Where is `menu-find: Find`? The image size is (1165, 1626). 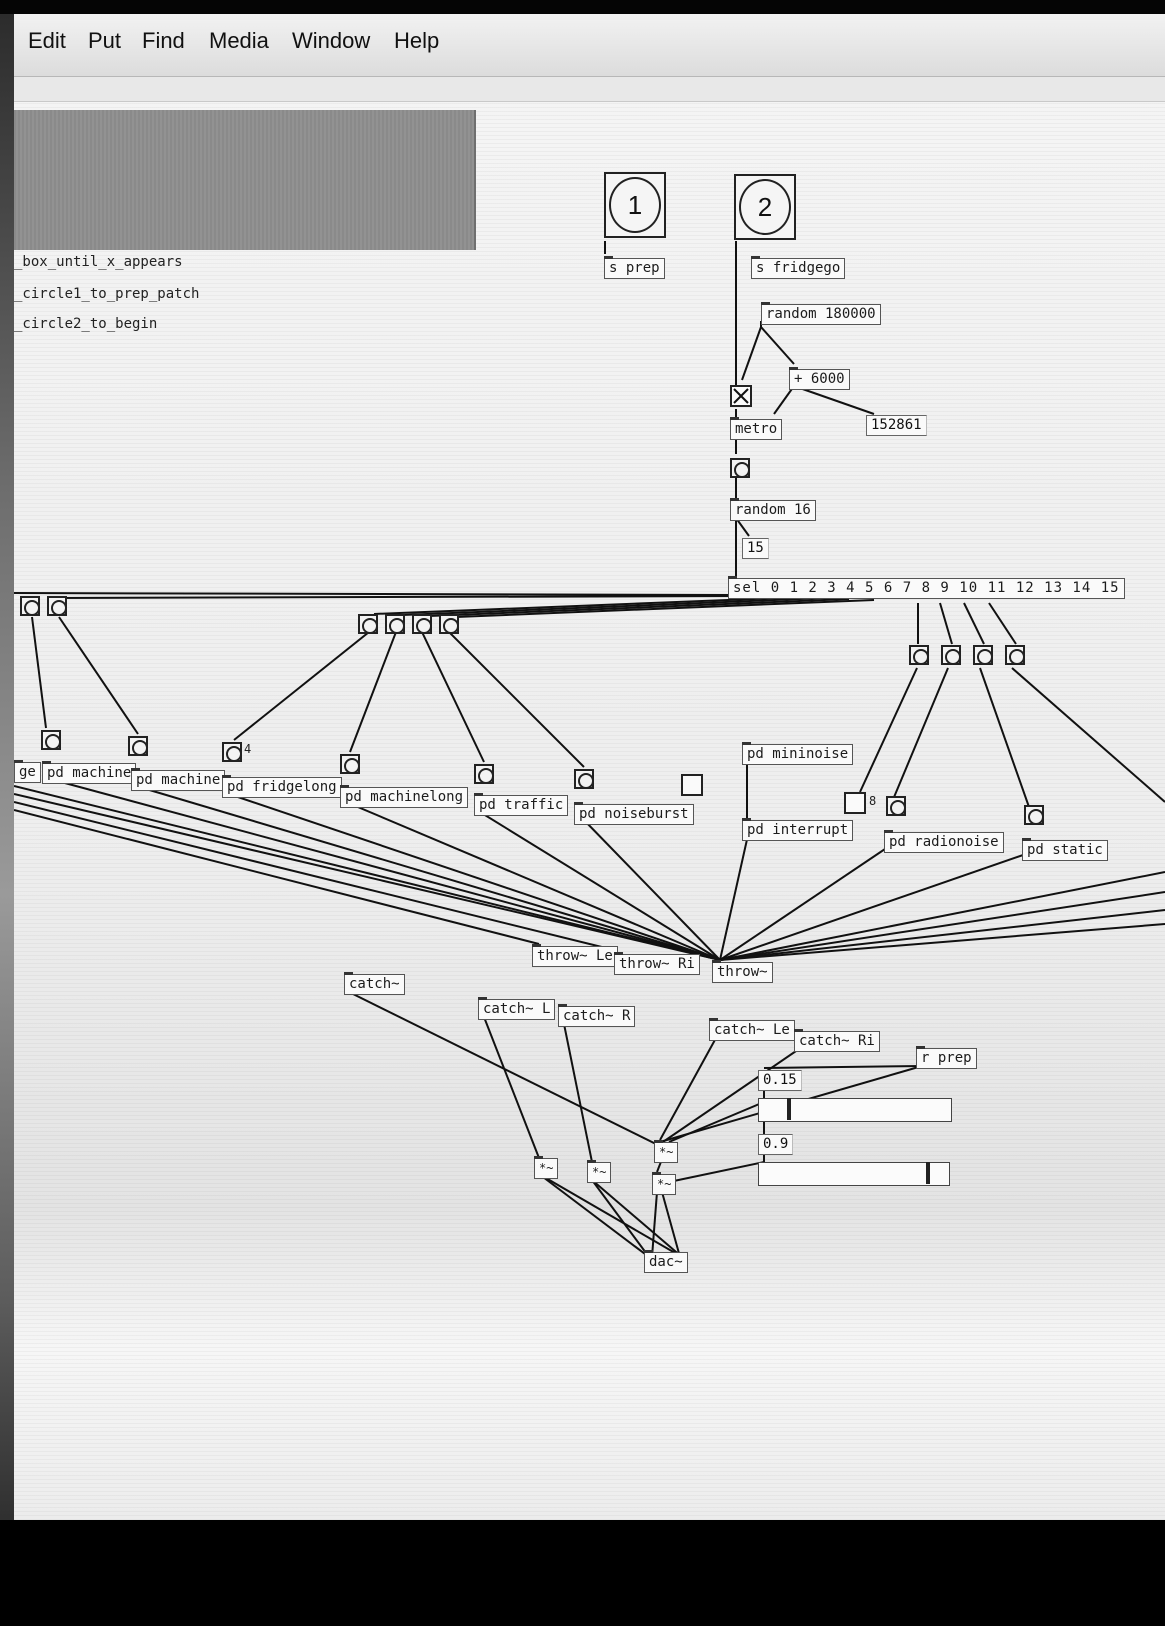 menu-find: Find is located at coordinates (163, 41).